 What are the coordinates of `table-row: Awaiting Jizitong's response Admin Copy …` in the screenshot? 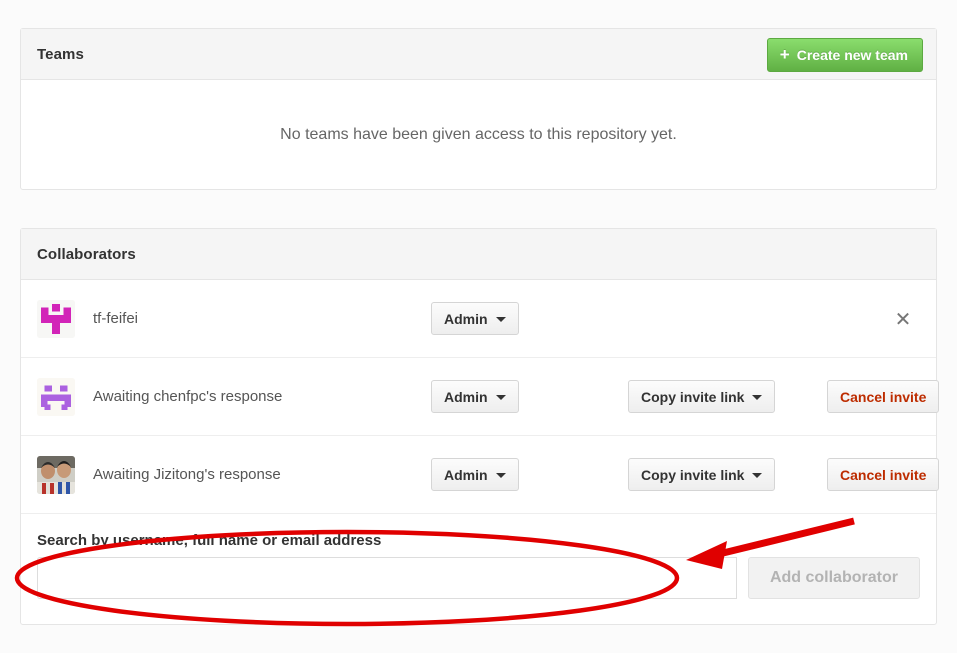 It's located at (480, 475).